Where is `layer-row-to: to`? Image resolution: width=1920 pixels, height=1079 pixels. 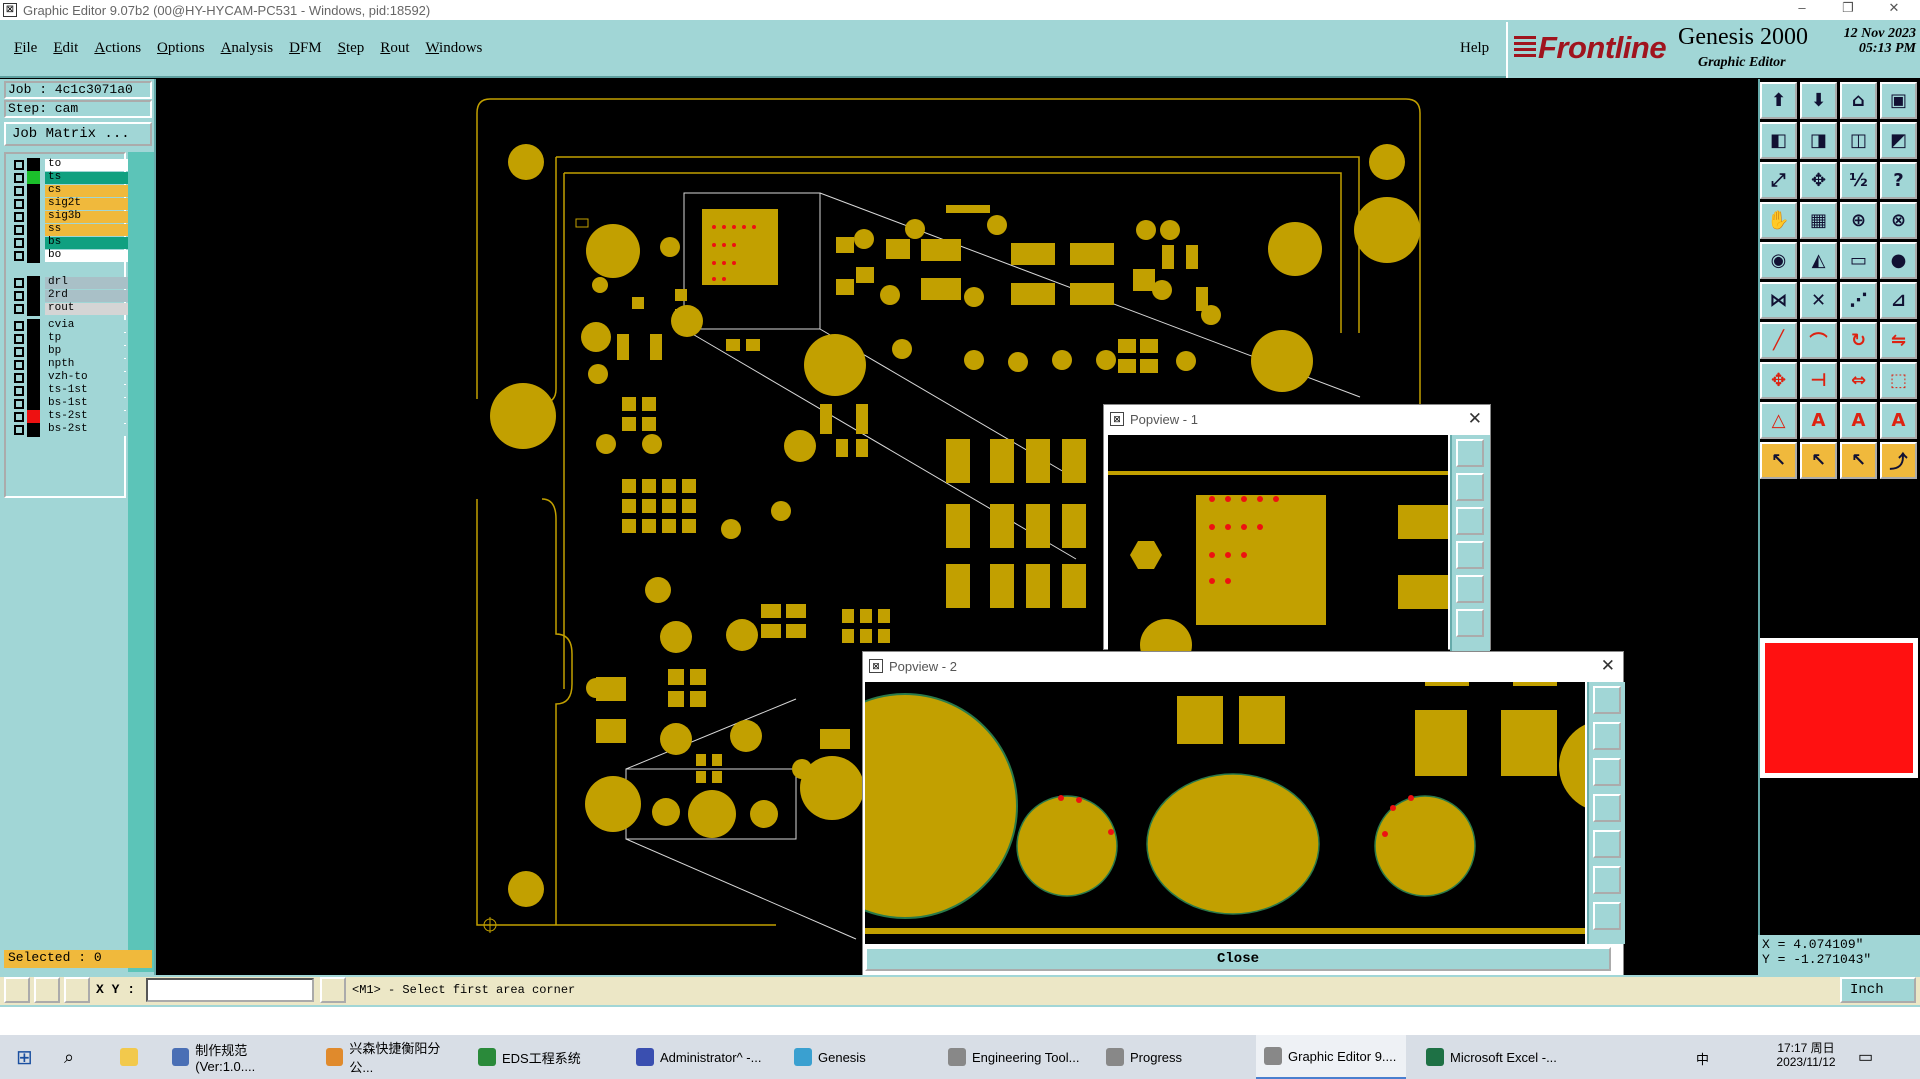
layer-row-to: to is located at coordinates (68, 165).